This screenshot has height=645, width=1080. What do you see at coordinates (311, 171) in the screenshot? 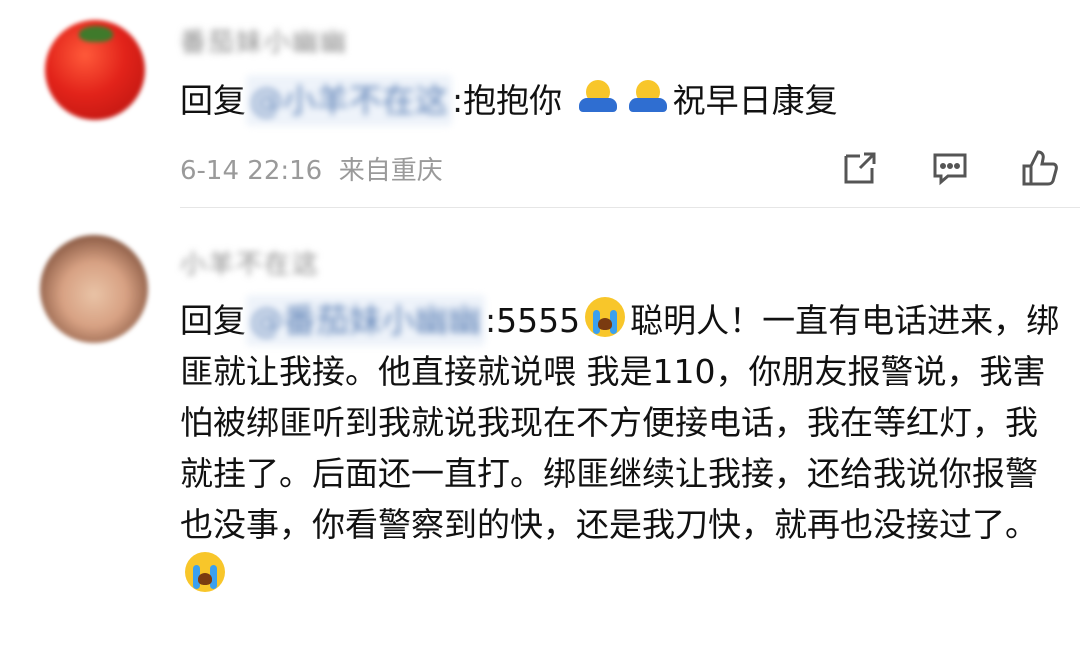
I see `comment-timestamp: 6-14 22:16 来自重庆` at bounding box center [311, 171].